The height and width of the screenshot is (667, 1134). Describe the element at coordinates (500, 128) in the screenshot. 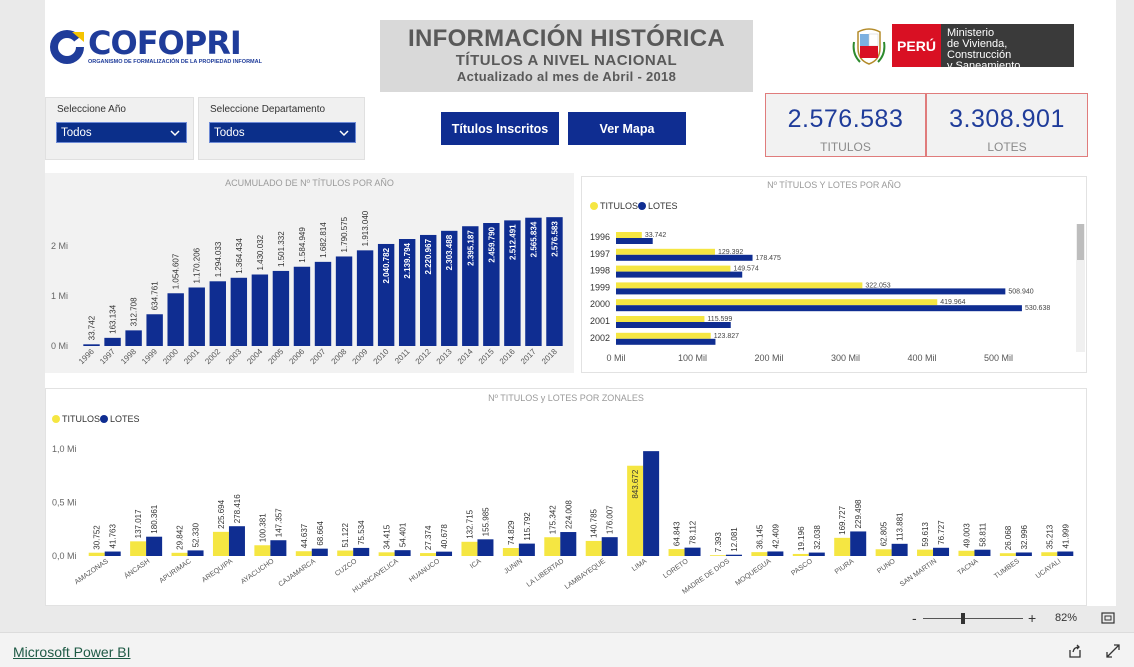

I see `titulos-inscritos-button: Títulos Inscritos` at that location.